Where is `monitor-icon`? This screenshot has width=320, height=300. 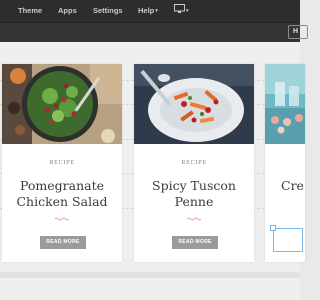 monitor-icon is located at coordinates (179, 8).